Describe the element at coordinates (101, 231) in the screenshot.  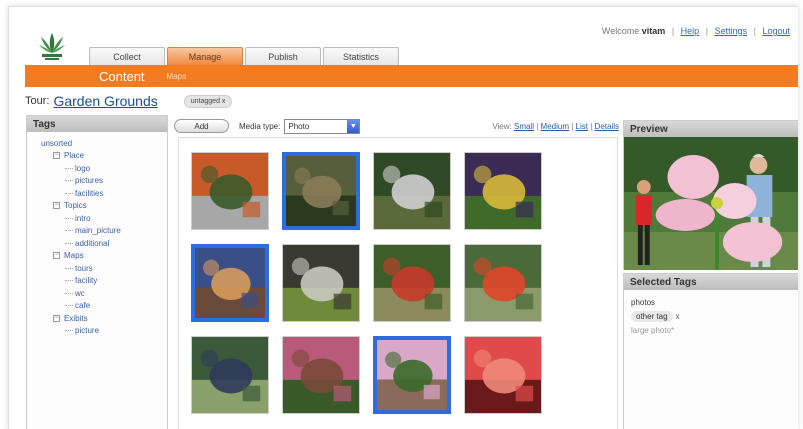
I see `tag-tree-item: main_picture` at that location.